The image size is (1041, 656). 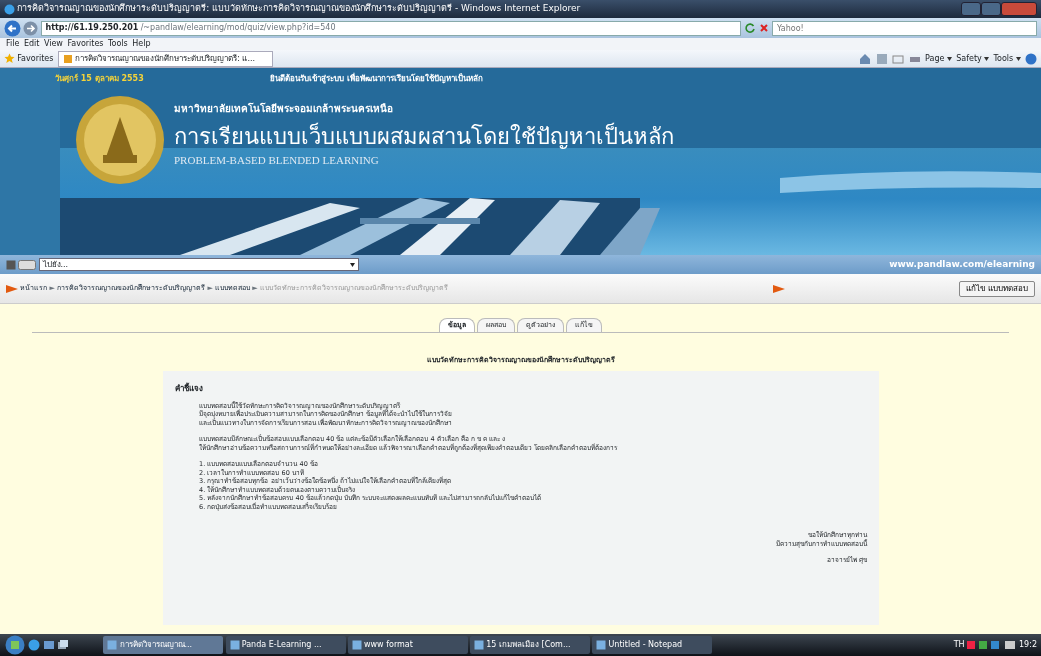 I want to click on maximize-button, so click(x=991, y=9).